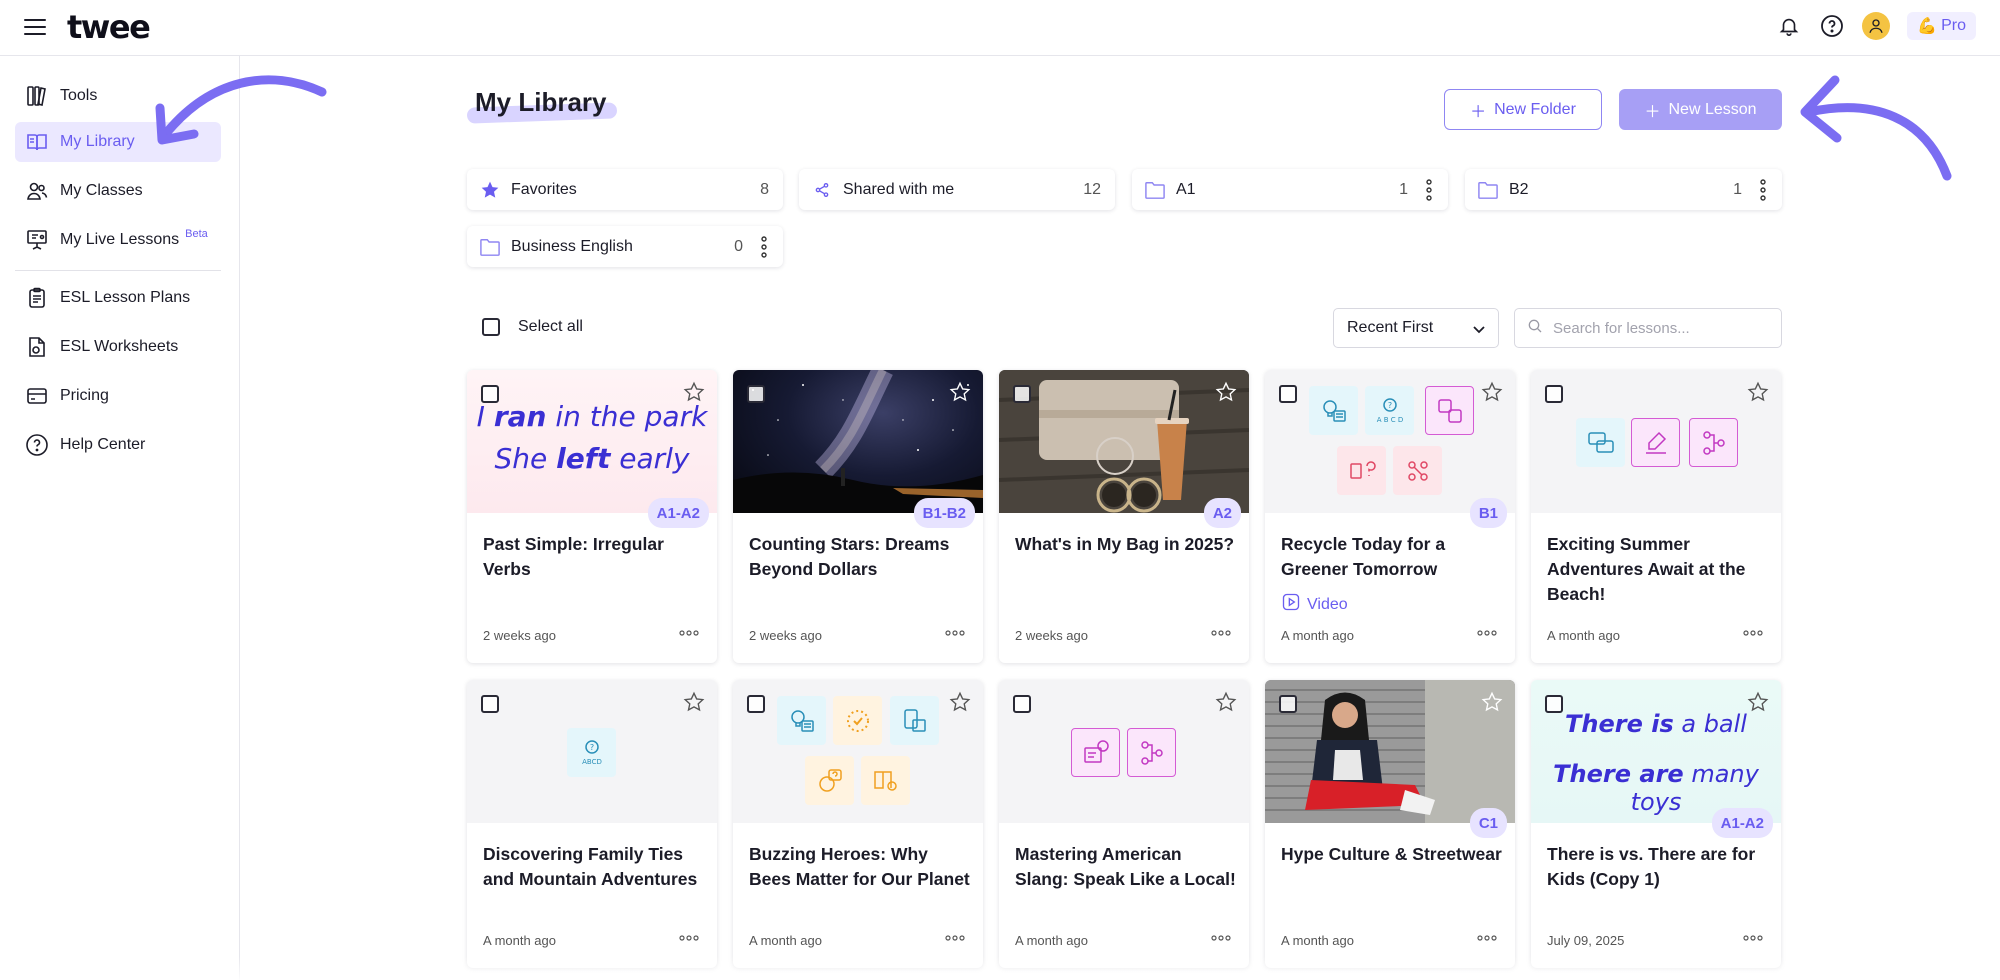  I want to click on card-thumbnail: ? A B C D, so click(1390, 441).